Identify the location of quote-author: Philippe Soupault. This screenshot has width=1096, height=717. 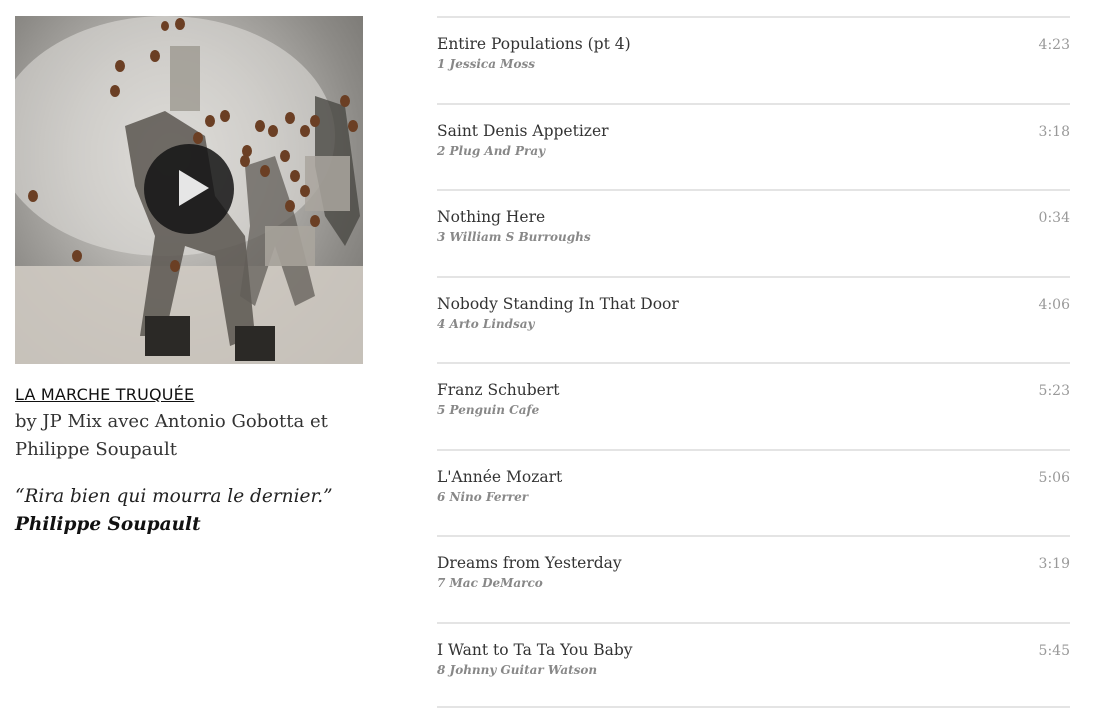
(108, 524).